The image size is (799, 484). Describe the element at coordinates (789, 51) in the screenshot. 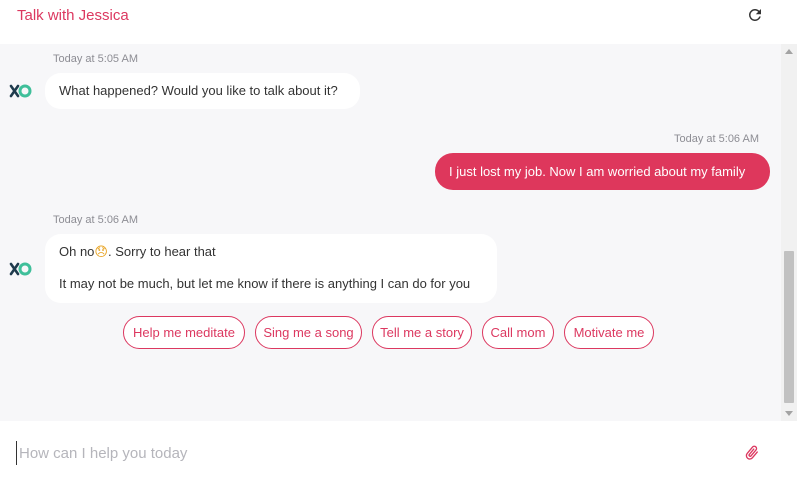

I see `scroll-up-arrow-icon` at that location.